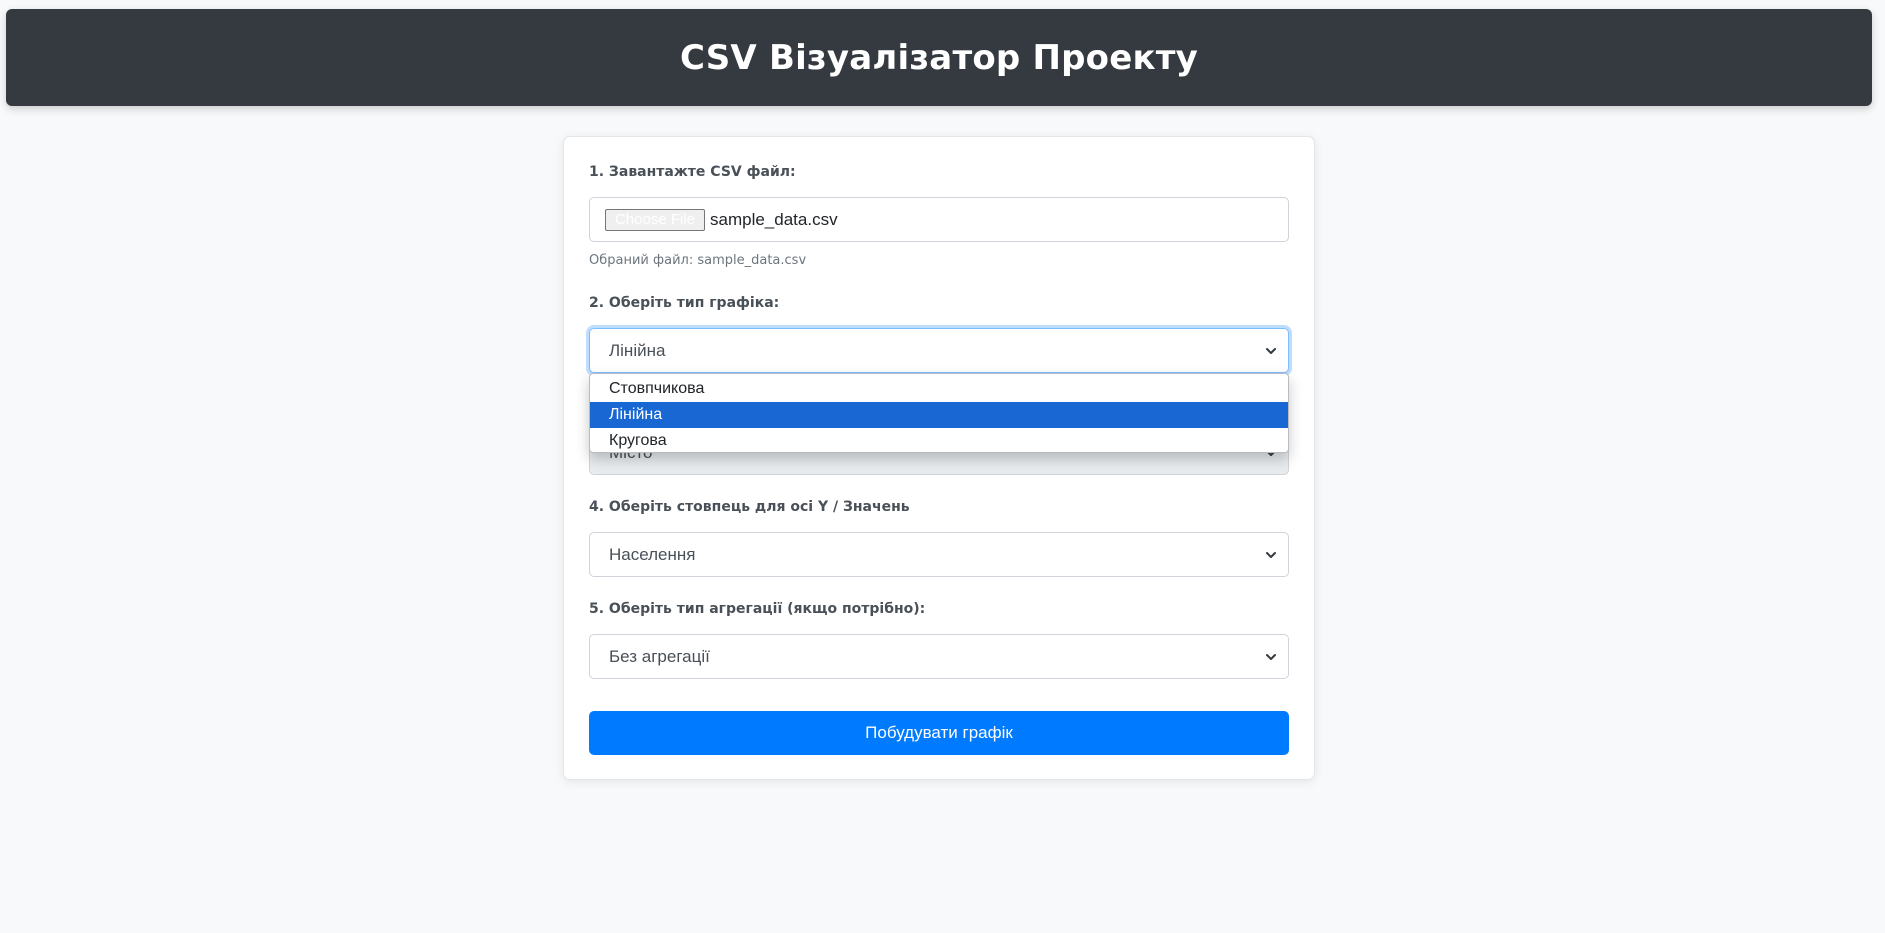 The image size is (1885, 933). Describe the element at coordinates (939, 350) in the screenshot. I see `chart-type-select: Лінійна` at that location.